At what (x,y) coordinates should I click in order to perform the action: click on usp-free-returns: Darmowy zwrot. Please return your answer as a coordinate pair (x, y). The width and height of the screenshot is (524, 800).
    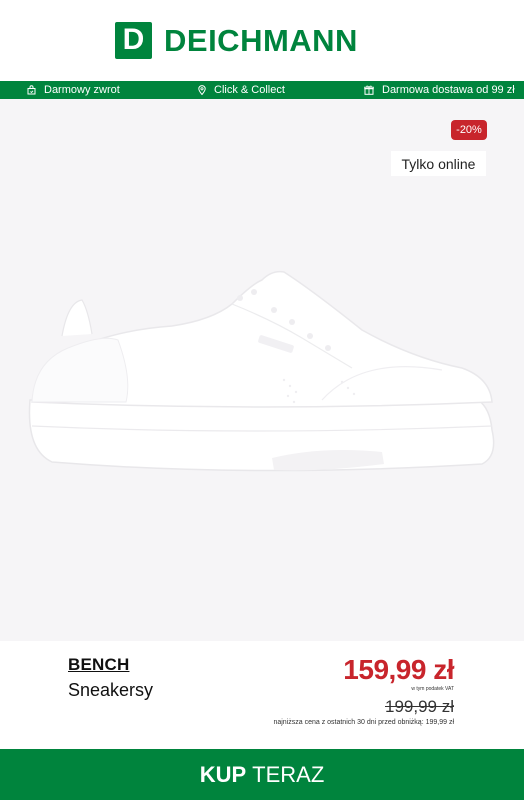
    Looking at the image, I should click on (73, 90).